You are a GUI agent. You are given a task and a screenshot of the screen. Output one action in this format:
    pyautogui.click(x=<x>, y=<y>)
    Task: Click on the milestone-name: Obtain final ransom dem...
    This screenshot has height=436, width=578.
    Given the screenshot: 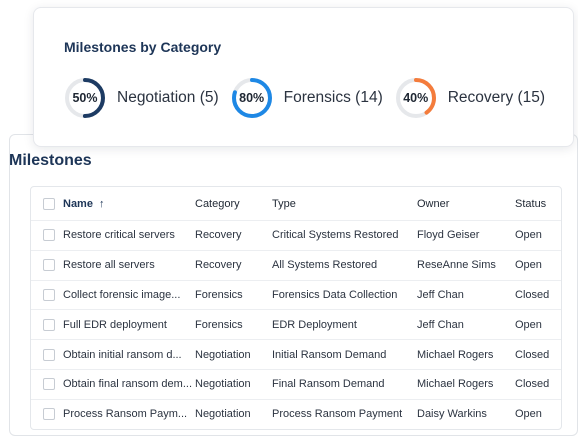 What is the action you would take?
    pyautogui.click(x=127, y=384)
    